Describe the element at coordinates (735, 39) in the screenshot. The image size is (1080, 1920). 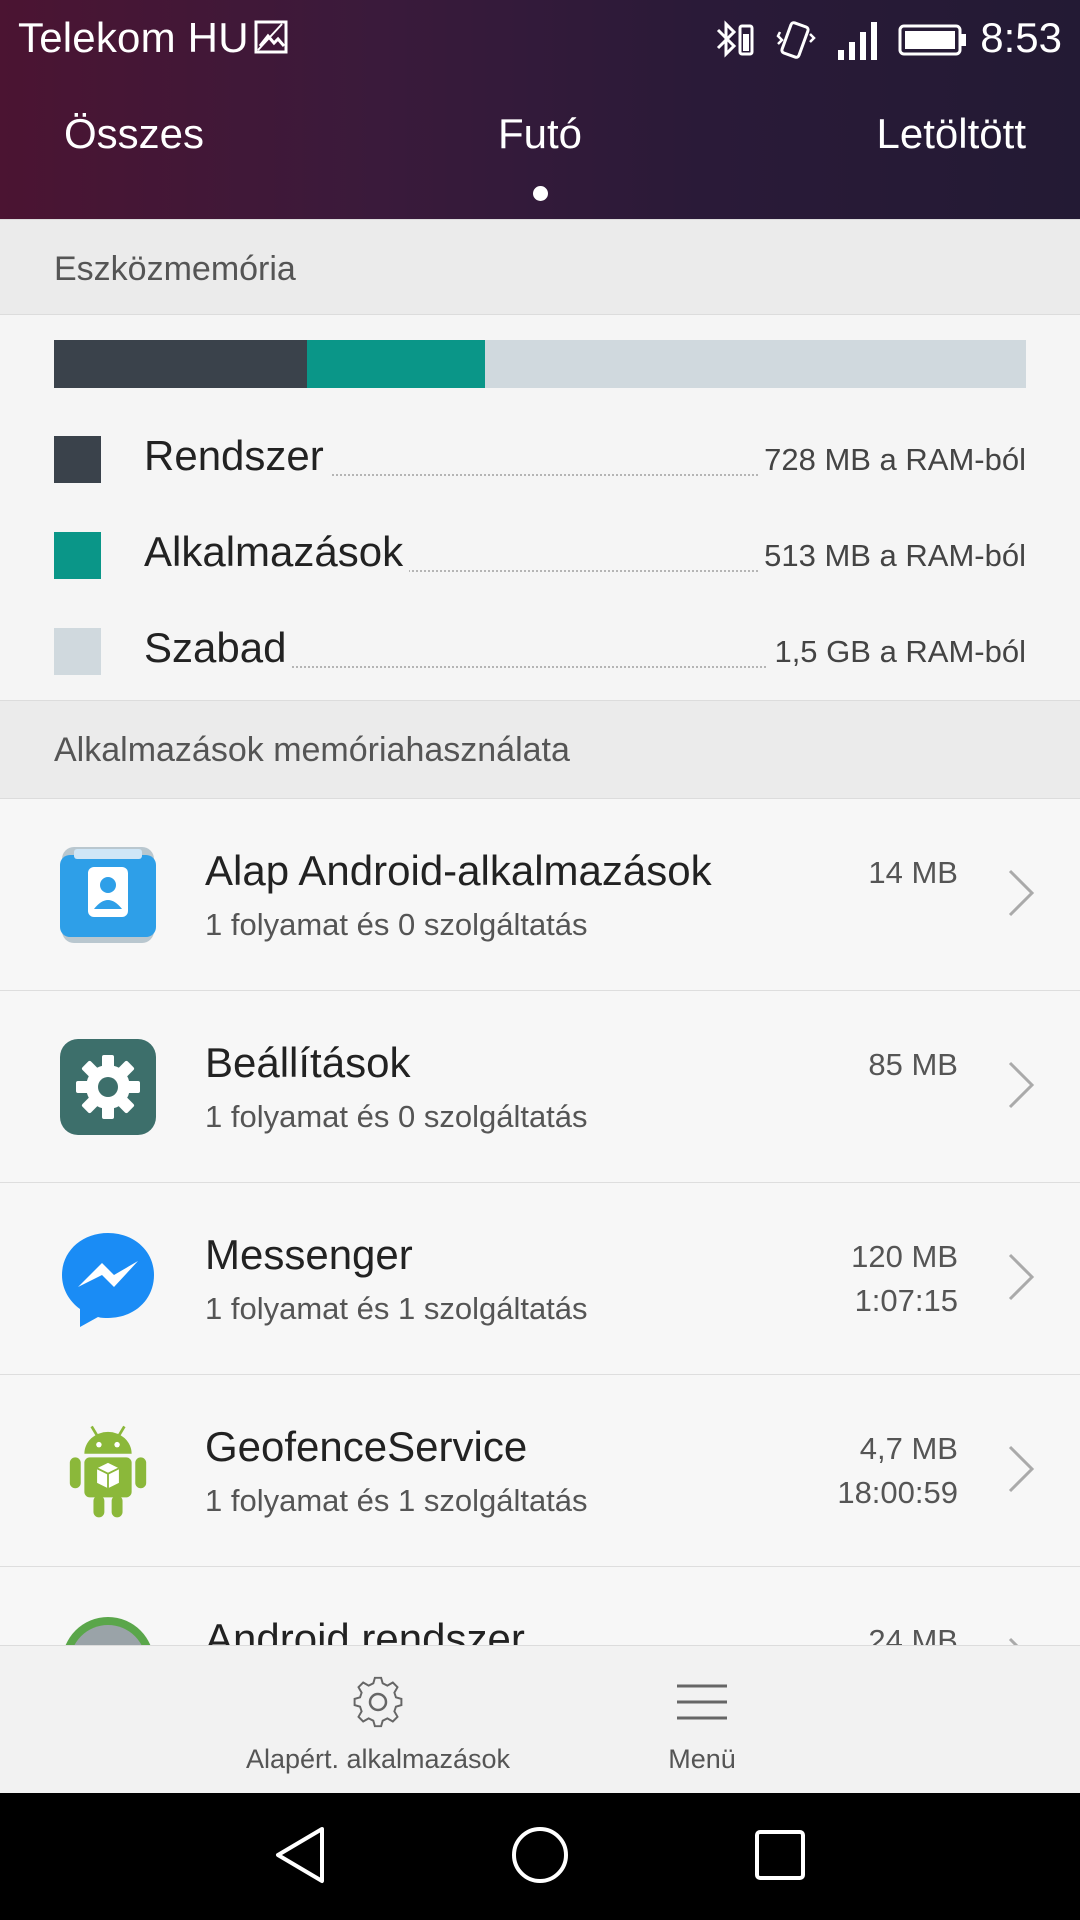
I see `bluetooth-icon` at that location.